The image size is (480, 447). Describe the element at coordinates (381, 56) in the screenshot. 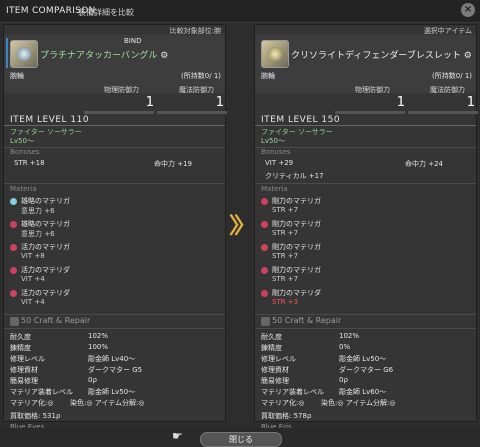

I see `item-name: クリソライトディフェンダーブレスレット ⚙` at that location.